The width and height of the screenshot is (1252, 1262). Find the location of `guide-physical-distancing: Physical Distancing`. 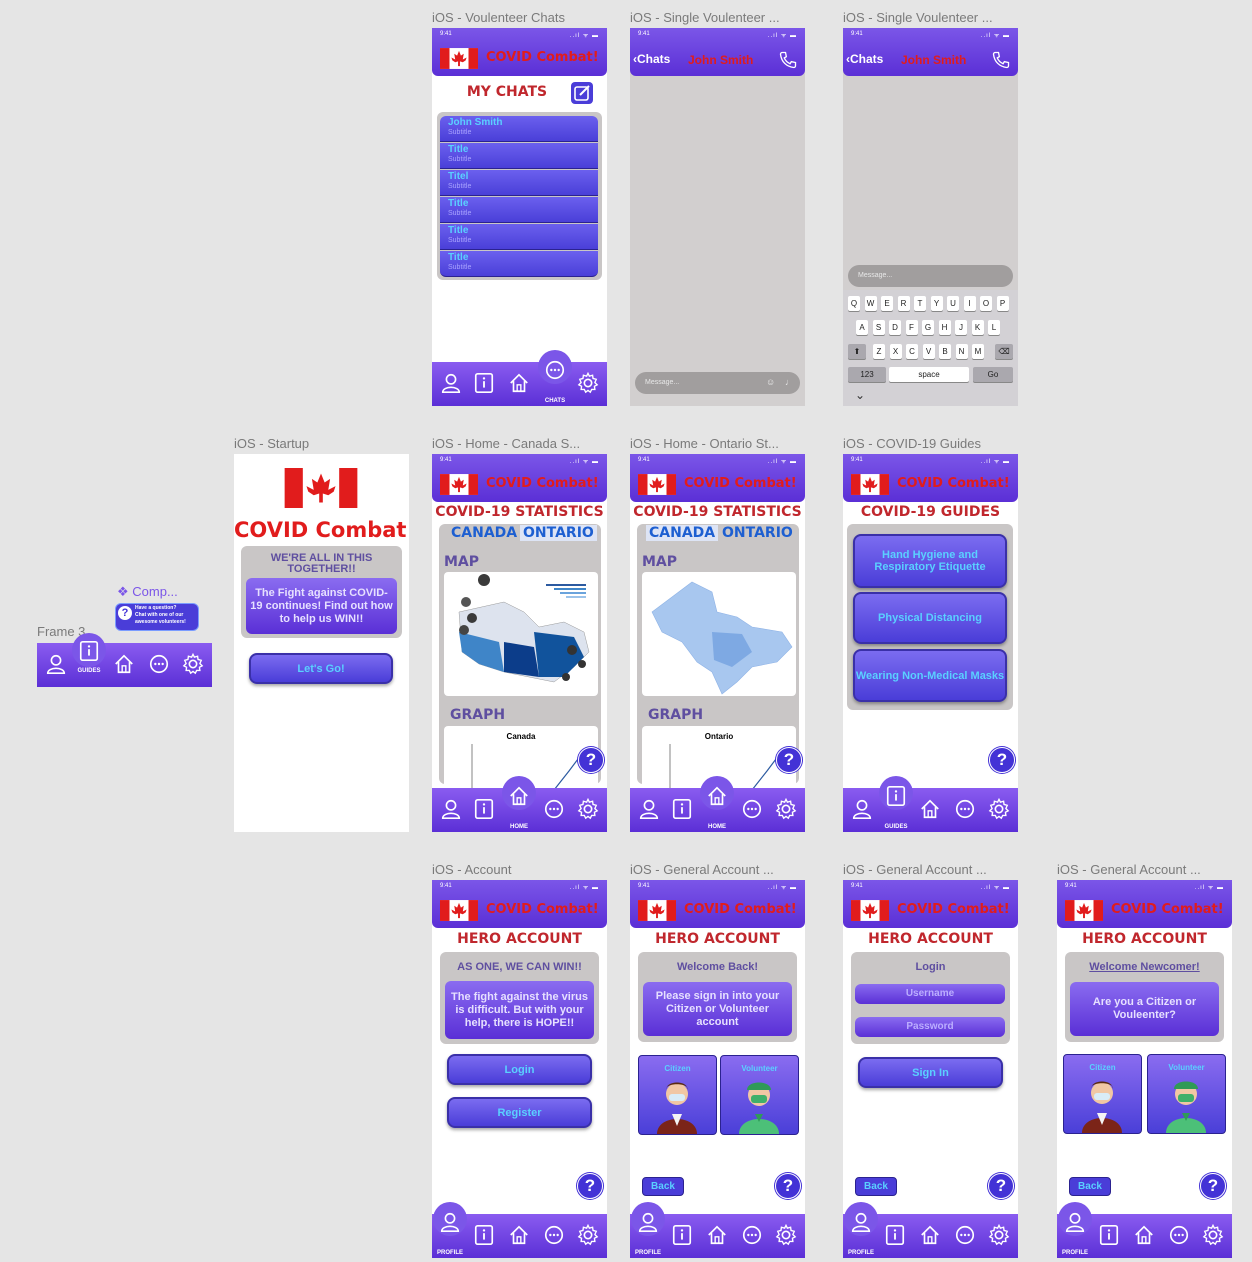

guide-physical-distancing: Physical Distancing is located at coordinates (930, 618).